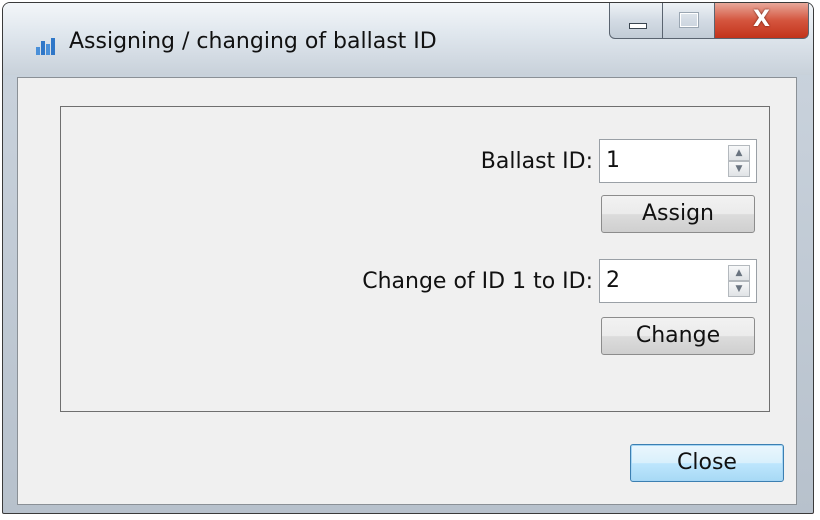  What do you see at coordinates (477, 281) in the screenshot?
I see `change-id-label: Change of ID 1 to ID:` at bounding box center [477, 281].